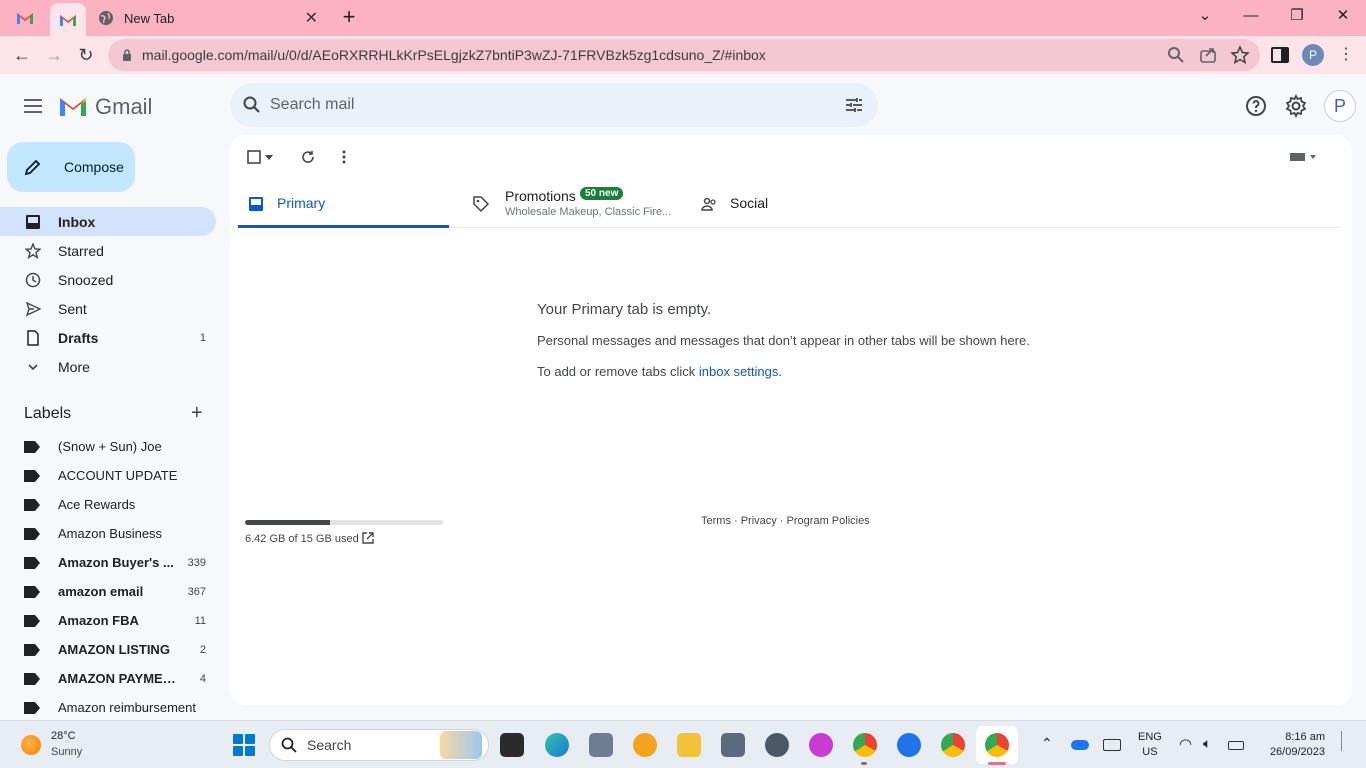 This screenshot has height=768, width=1366. Describe the element at coordinates (287, 522) in the screenshot. I see `storage-meter-fill` at that location.